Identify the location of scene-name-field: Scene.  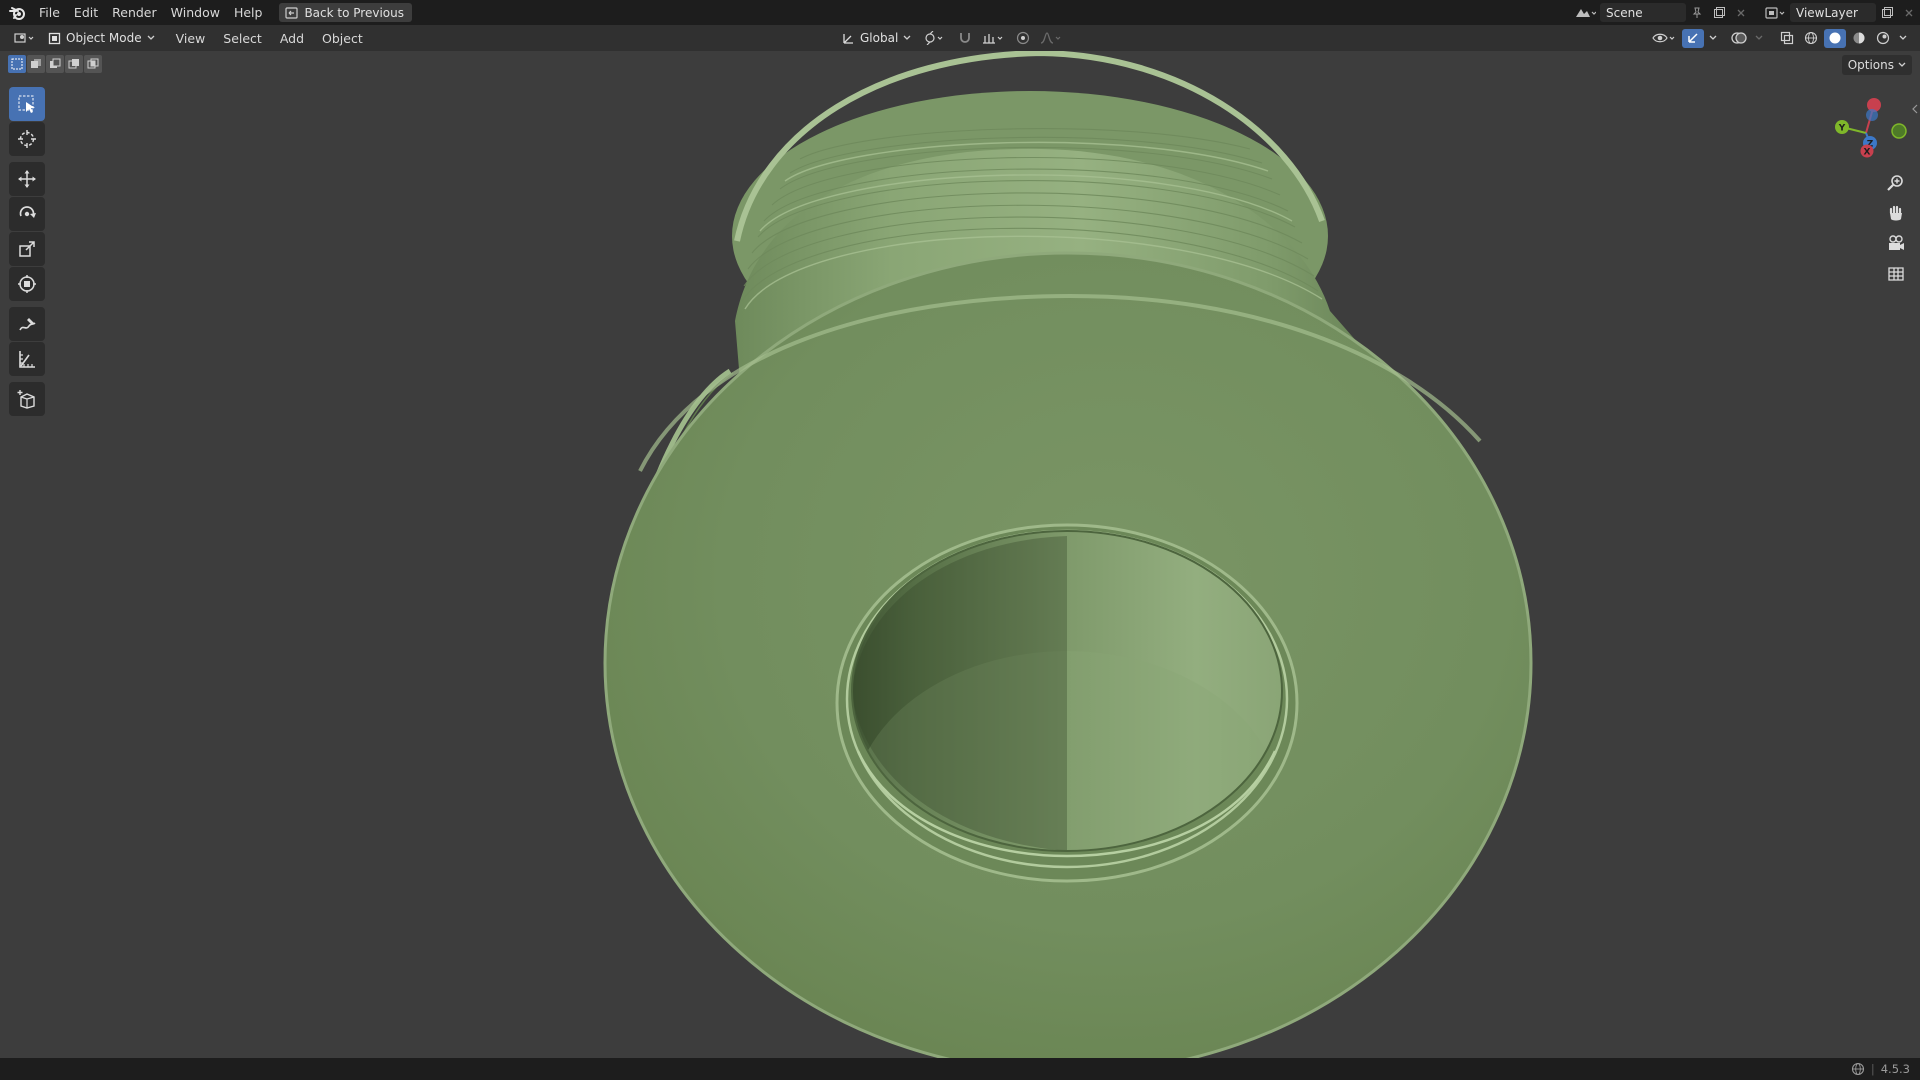
(1643, 12).